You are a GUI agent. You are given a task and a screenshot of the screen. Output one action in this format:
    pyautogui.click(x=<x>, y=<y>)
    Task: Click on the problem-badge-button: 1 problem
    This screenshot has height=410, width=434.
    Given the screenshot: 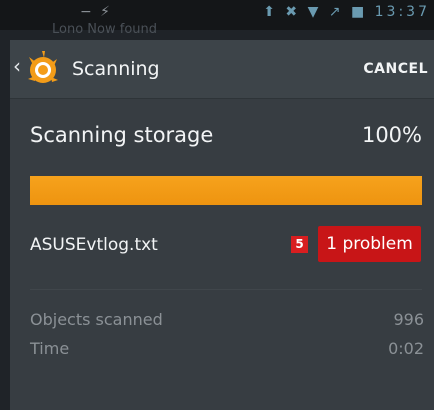 What is the action you would take?
    pyautogui.click(x=369, y=244)
    